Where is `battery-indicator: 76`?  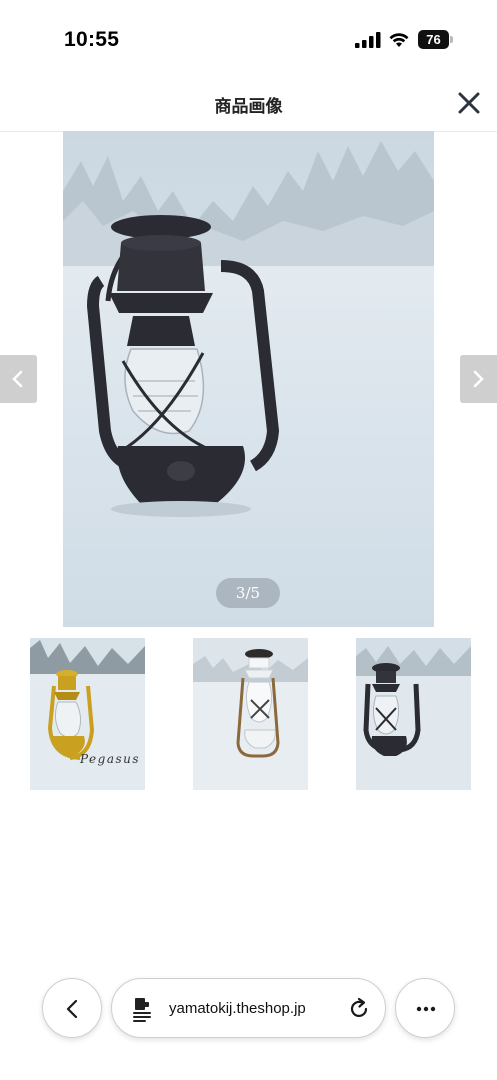 battery-indicator: 76 is located at coordinates (436, 39).